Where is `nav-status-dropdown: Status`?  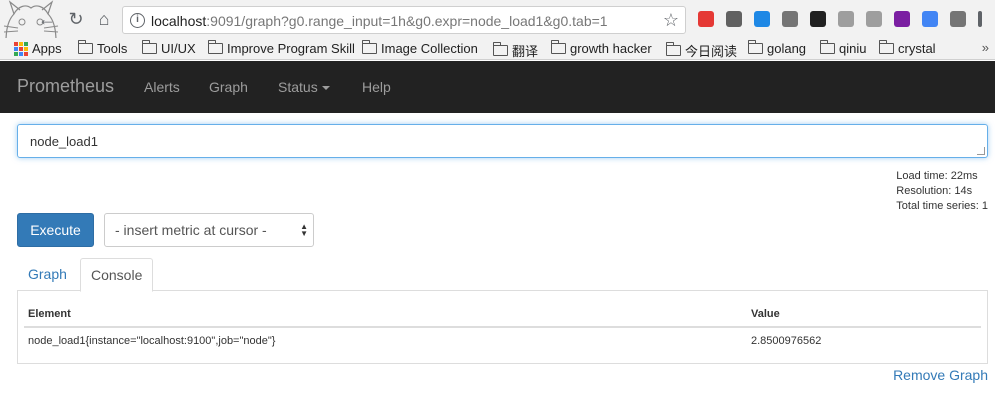 nav-status-dropdown: Status is located at coordinates (304, 87).